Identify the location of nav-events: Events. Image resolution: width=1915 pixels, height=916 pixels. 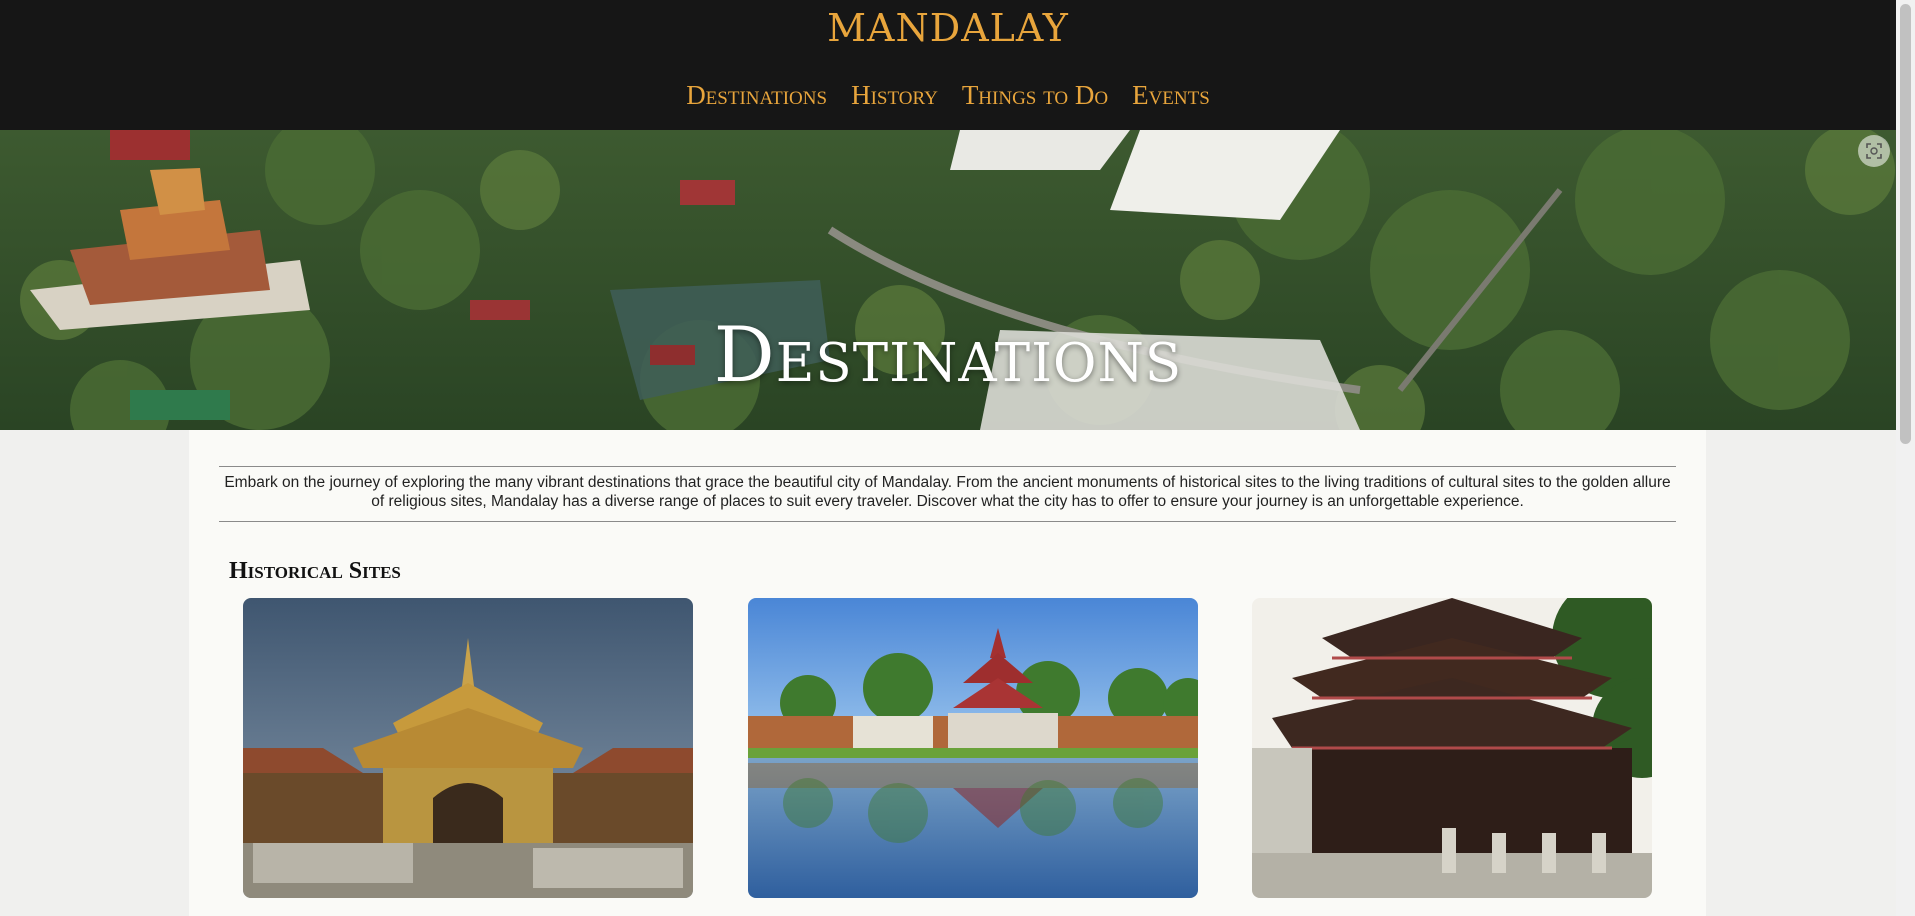
(1171, 95).